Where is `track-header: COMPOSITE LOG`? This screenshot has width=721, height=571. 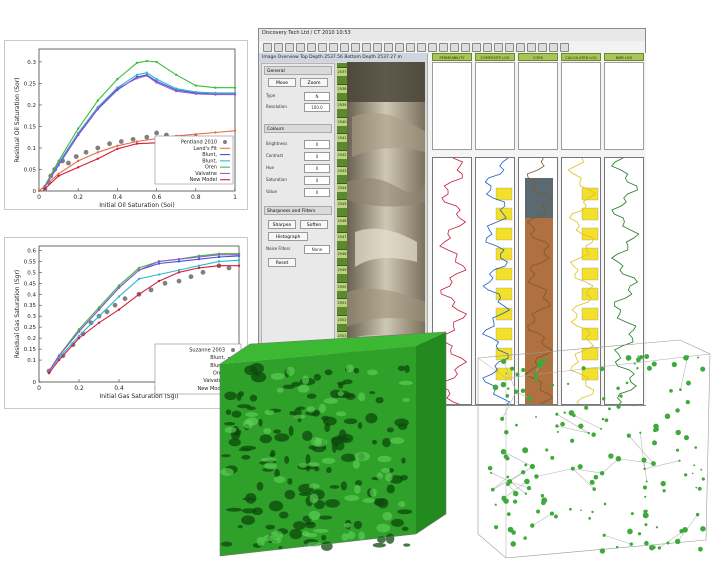
track-header: COMPOSITE LOG is located at coordinates (495, 57).